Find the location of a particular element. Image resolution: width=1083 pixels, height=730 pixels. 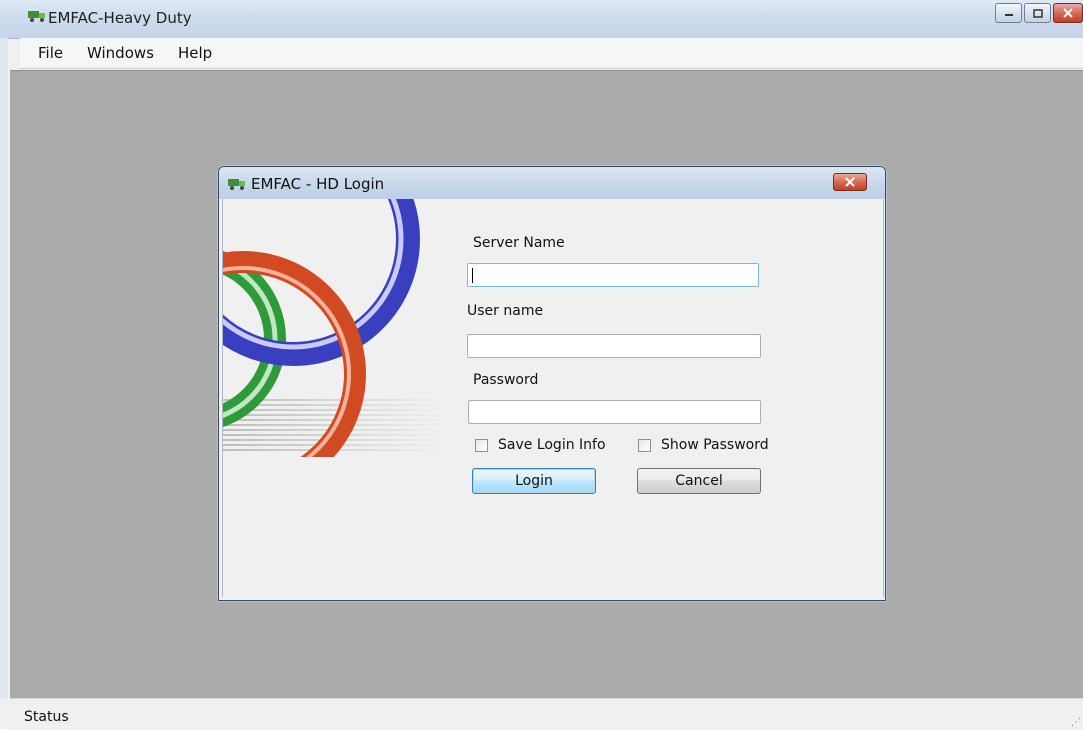

server-name-input is located at coordinates (613, 275).